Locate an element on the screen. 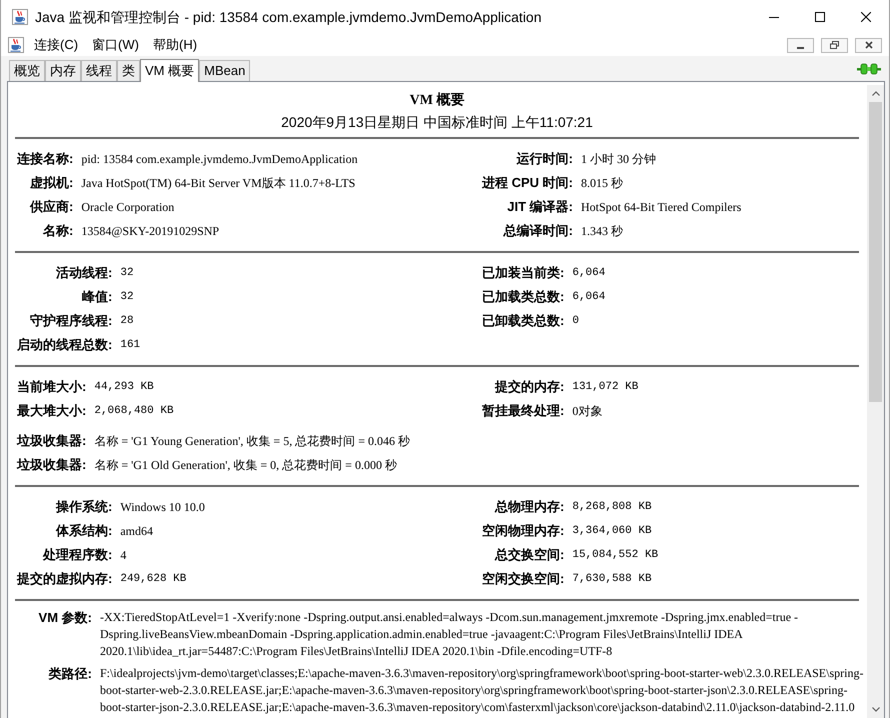 Image resolution: width=890 pixels, height=718 pixels. field-value: 名称 = 'G1 Young Generation', 收集 = 5, 总花费时间 = 0.046 秒 is located at coordinates (252, 441).